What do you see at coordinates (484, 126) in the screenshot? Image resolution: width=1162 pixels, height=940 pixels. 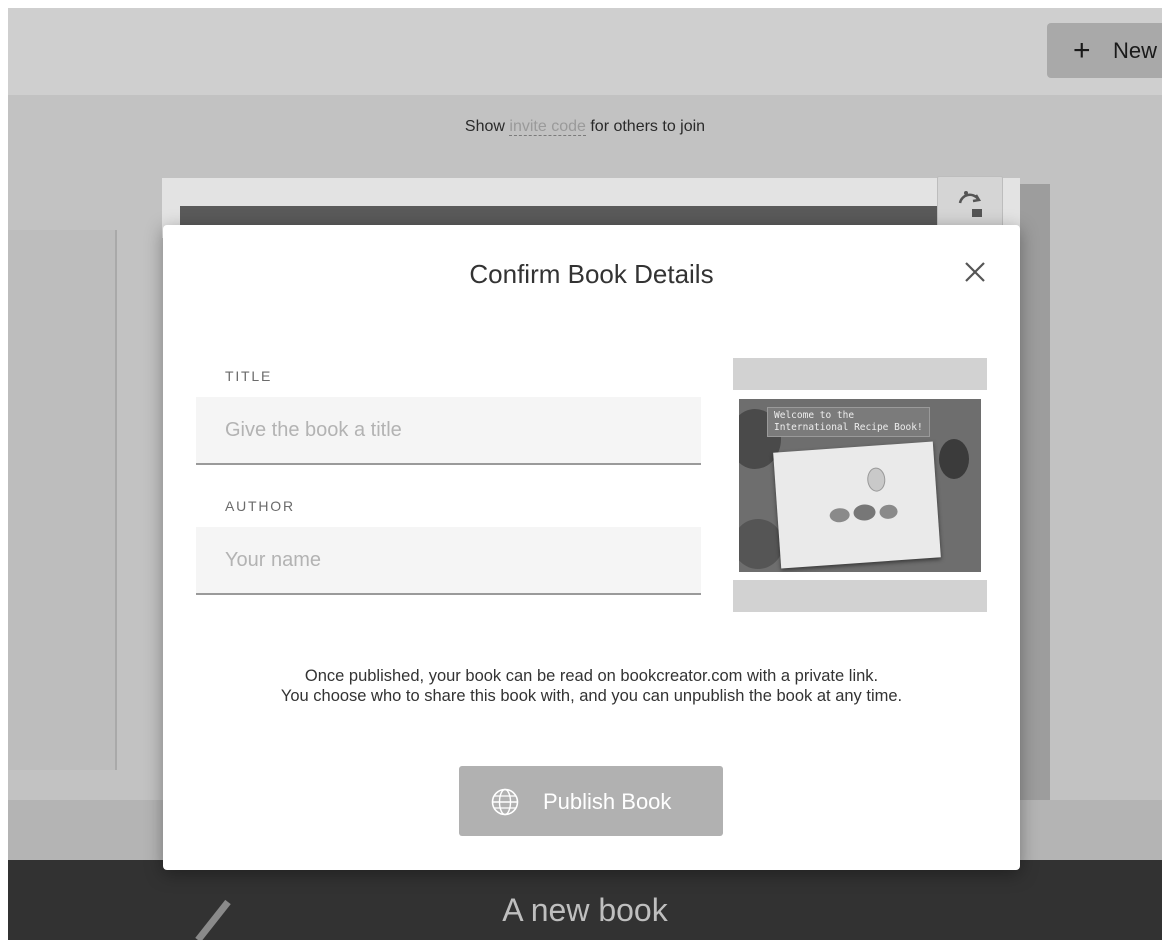 I see `invite-prefix: Show` at bounding box center [484, 126].